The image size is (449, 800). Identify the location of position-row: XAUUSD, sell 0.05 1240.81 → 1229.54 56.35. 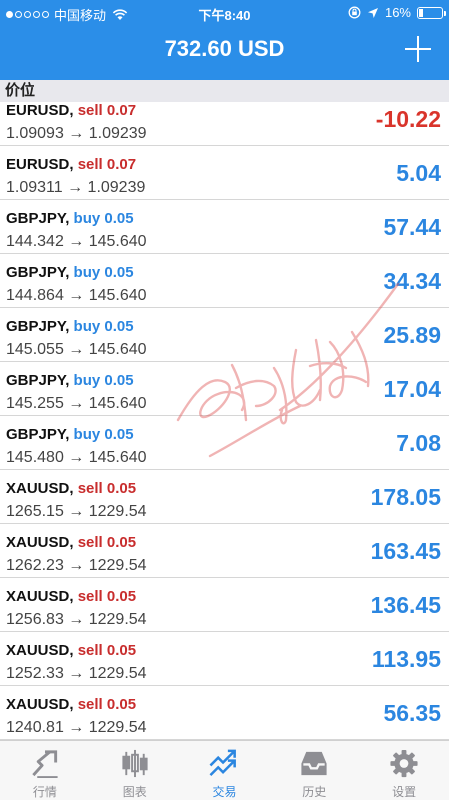
(224, 713).